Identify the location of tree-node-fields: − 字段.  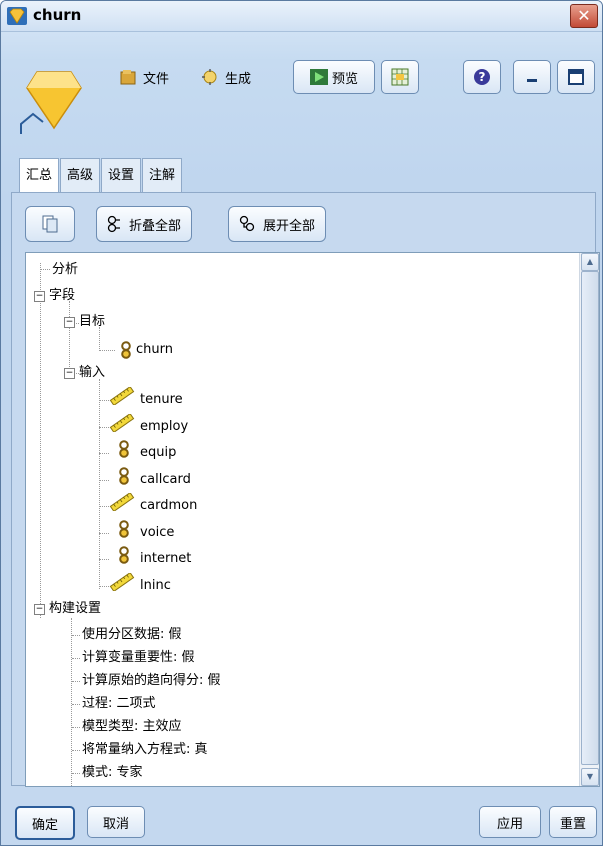
(54, 296).